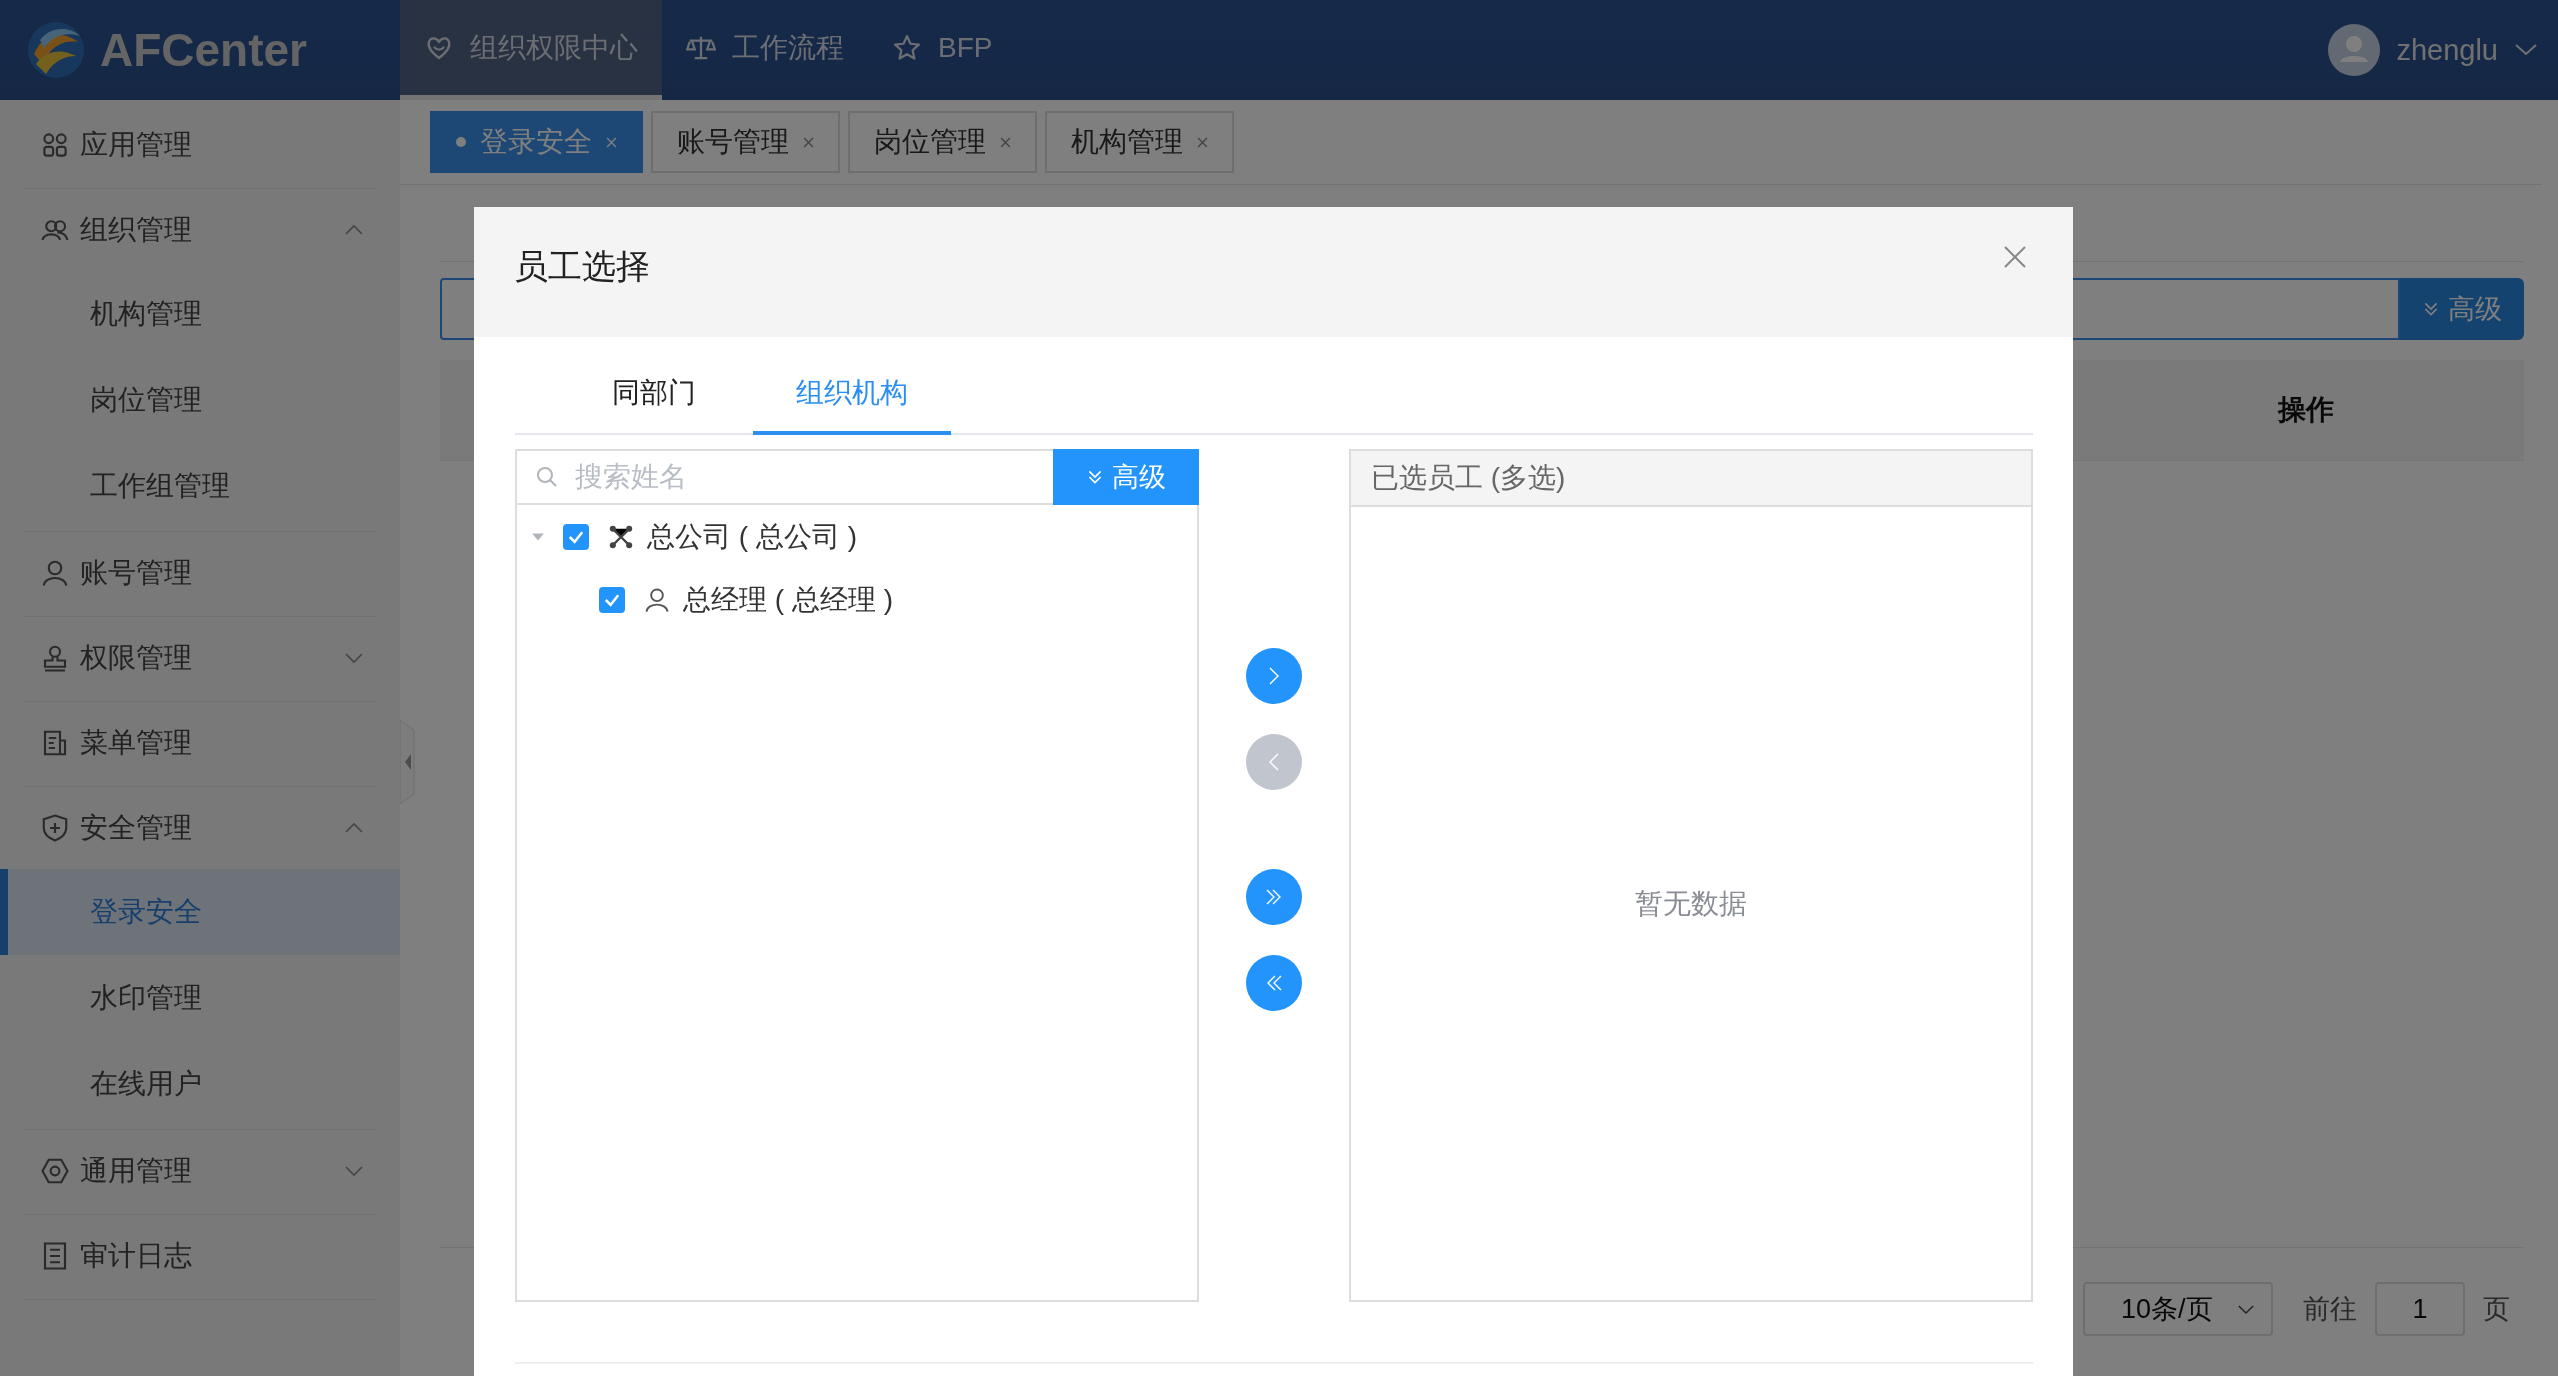  I want to click on move-right-button, so click(1274, 676).